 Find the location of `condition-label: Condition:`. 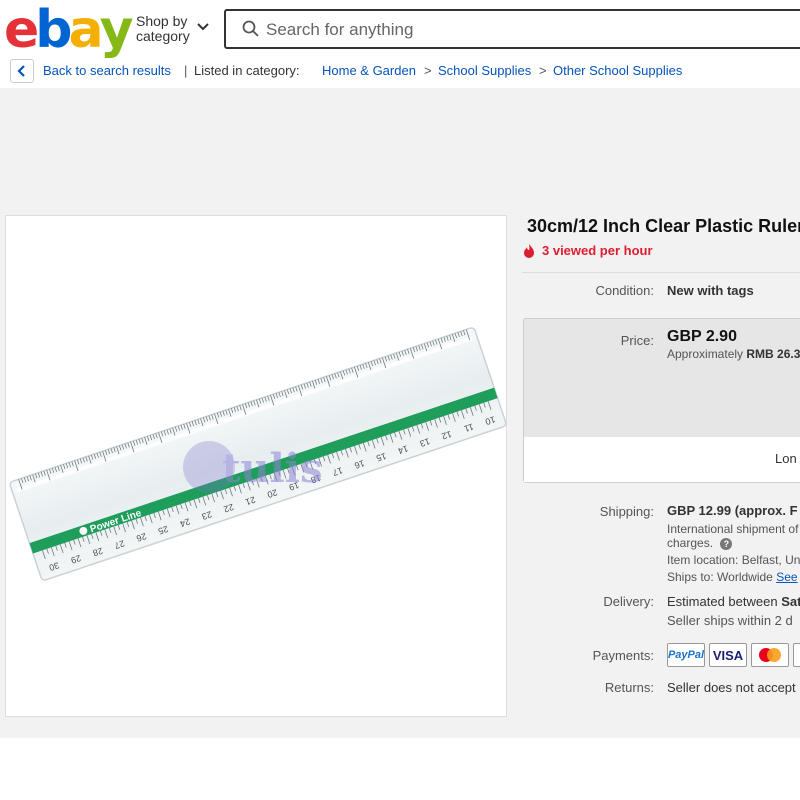

condition-label: Condition: is located at coordinates (624, 290).